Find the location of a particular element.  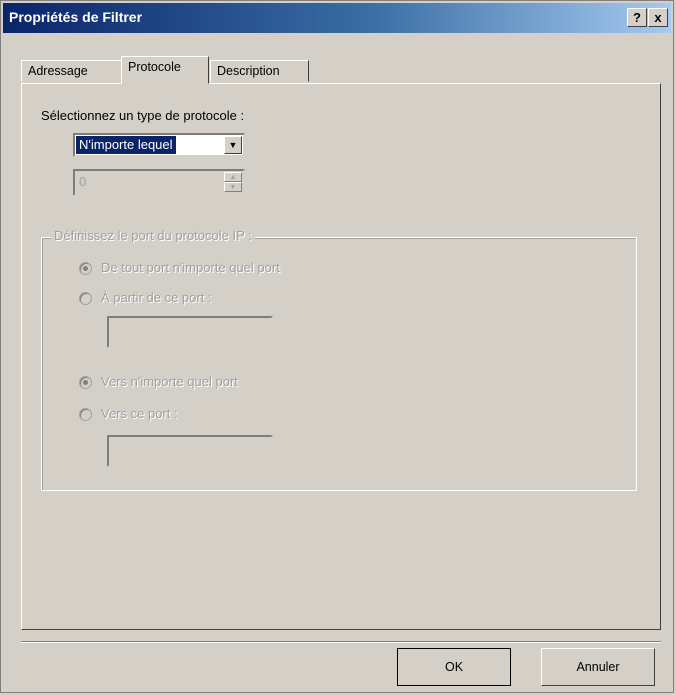

title-bar: Propriétés de Filtrer ? x is located at coordinates (337, 18).